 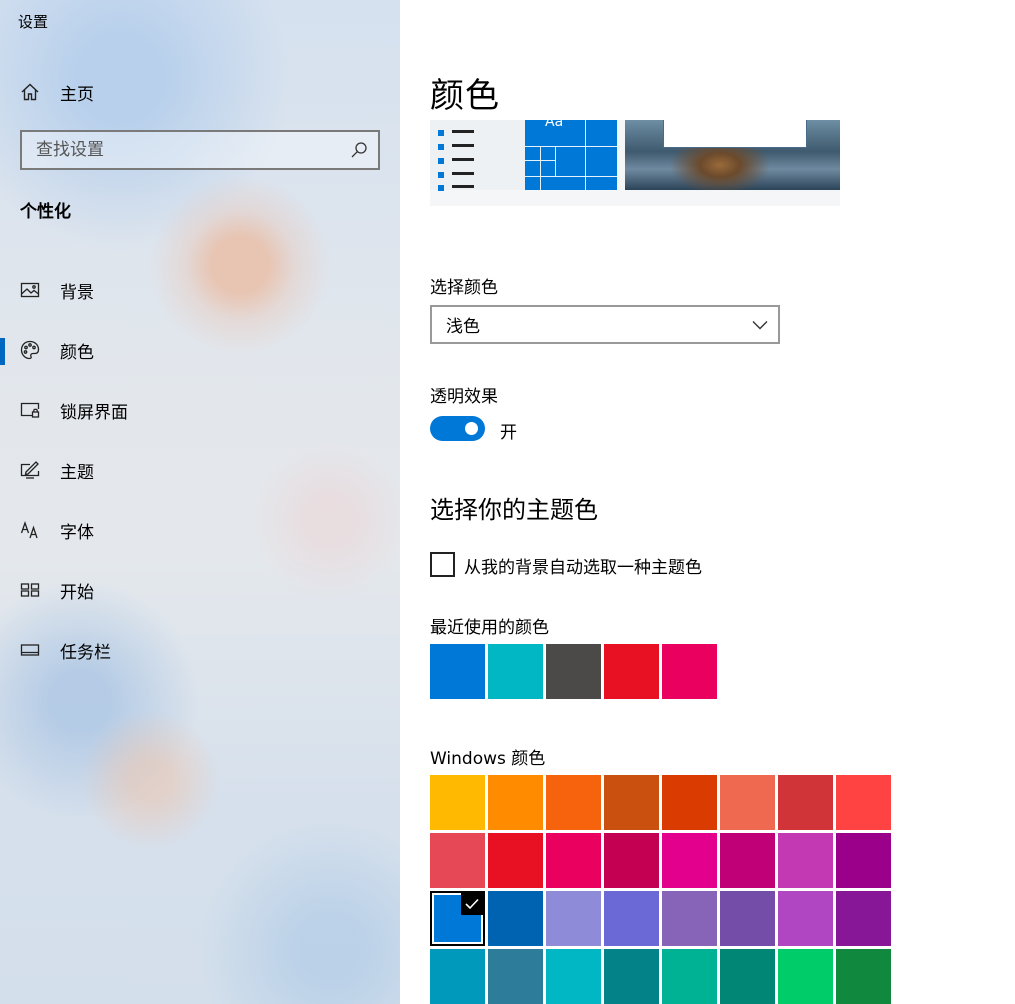 What do you see at coordinates (359, 150) in the screenshot?
I see `search-icon` at bounding box center [359, 150].